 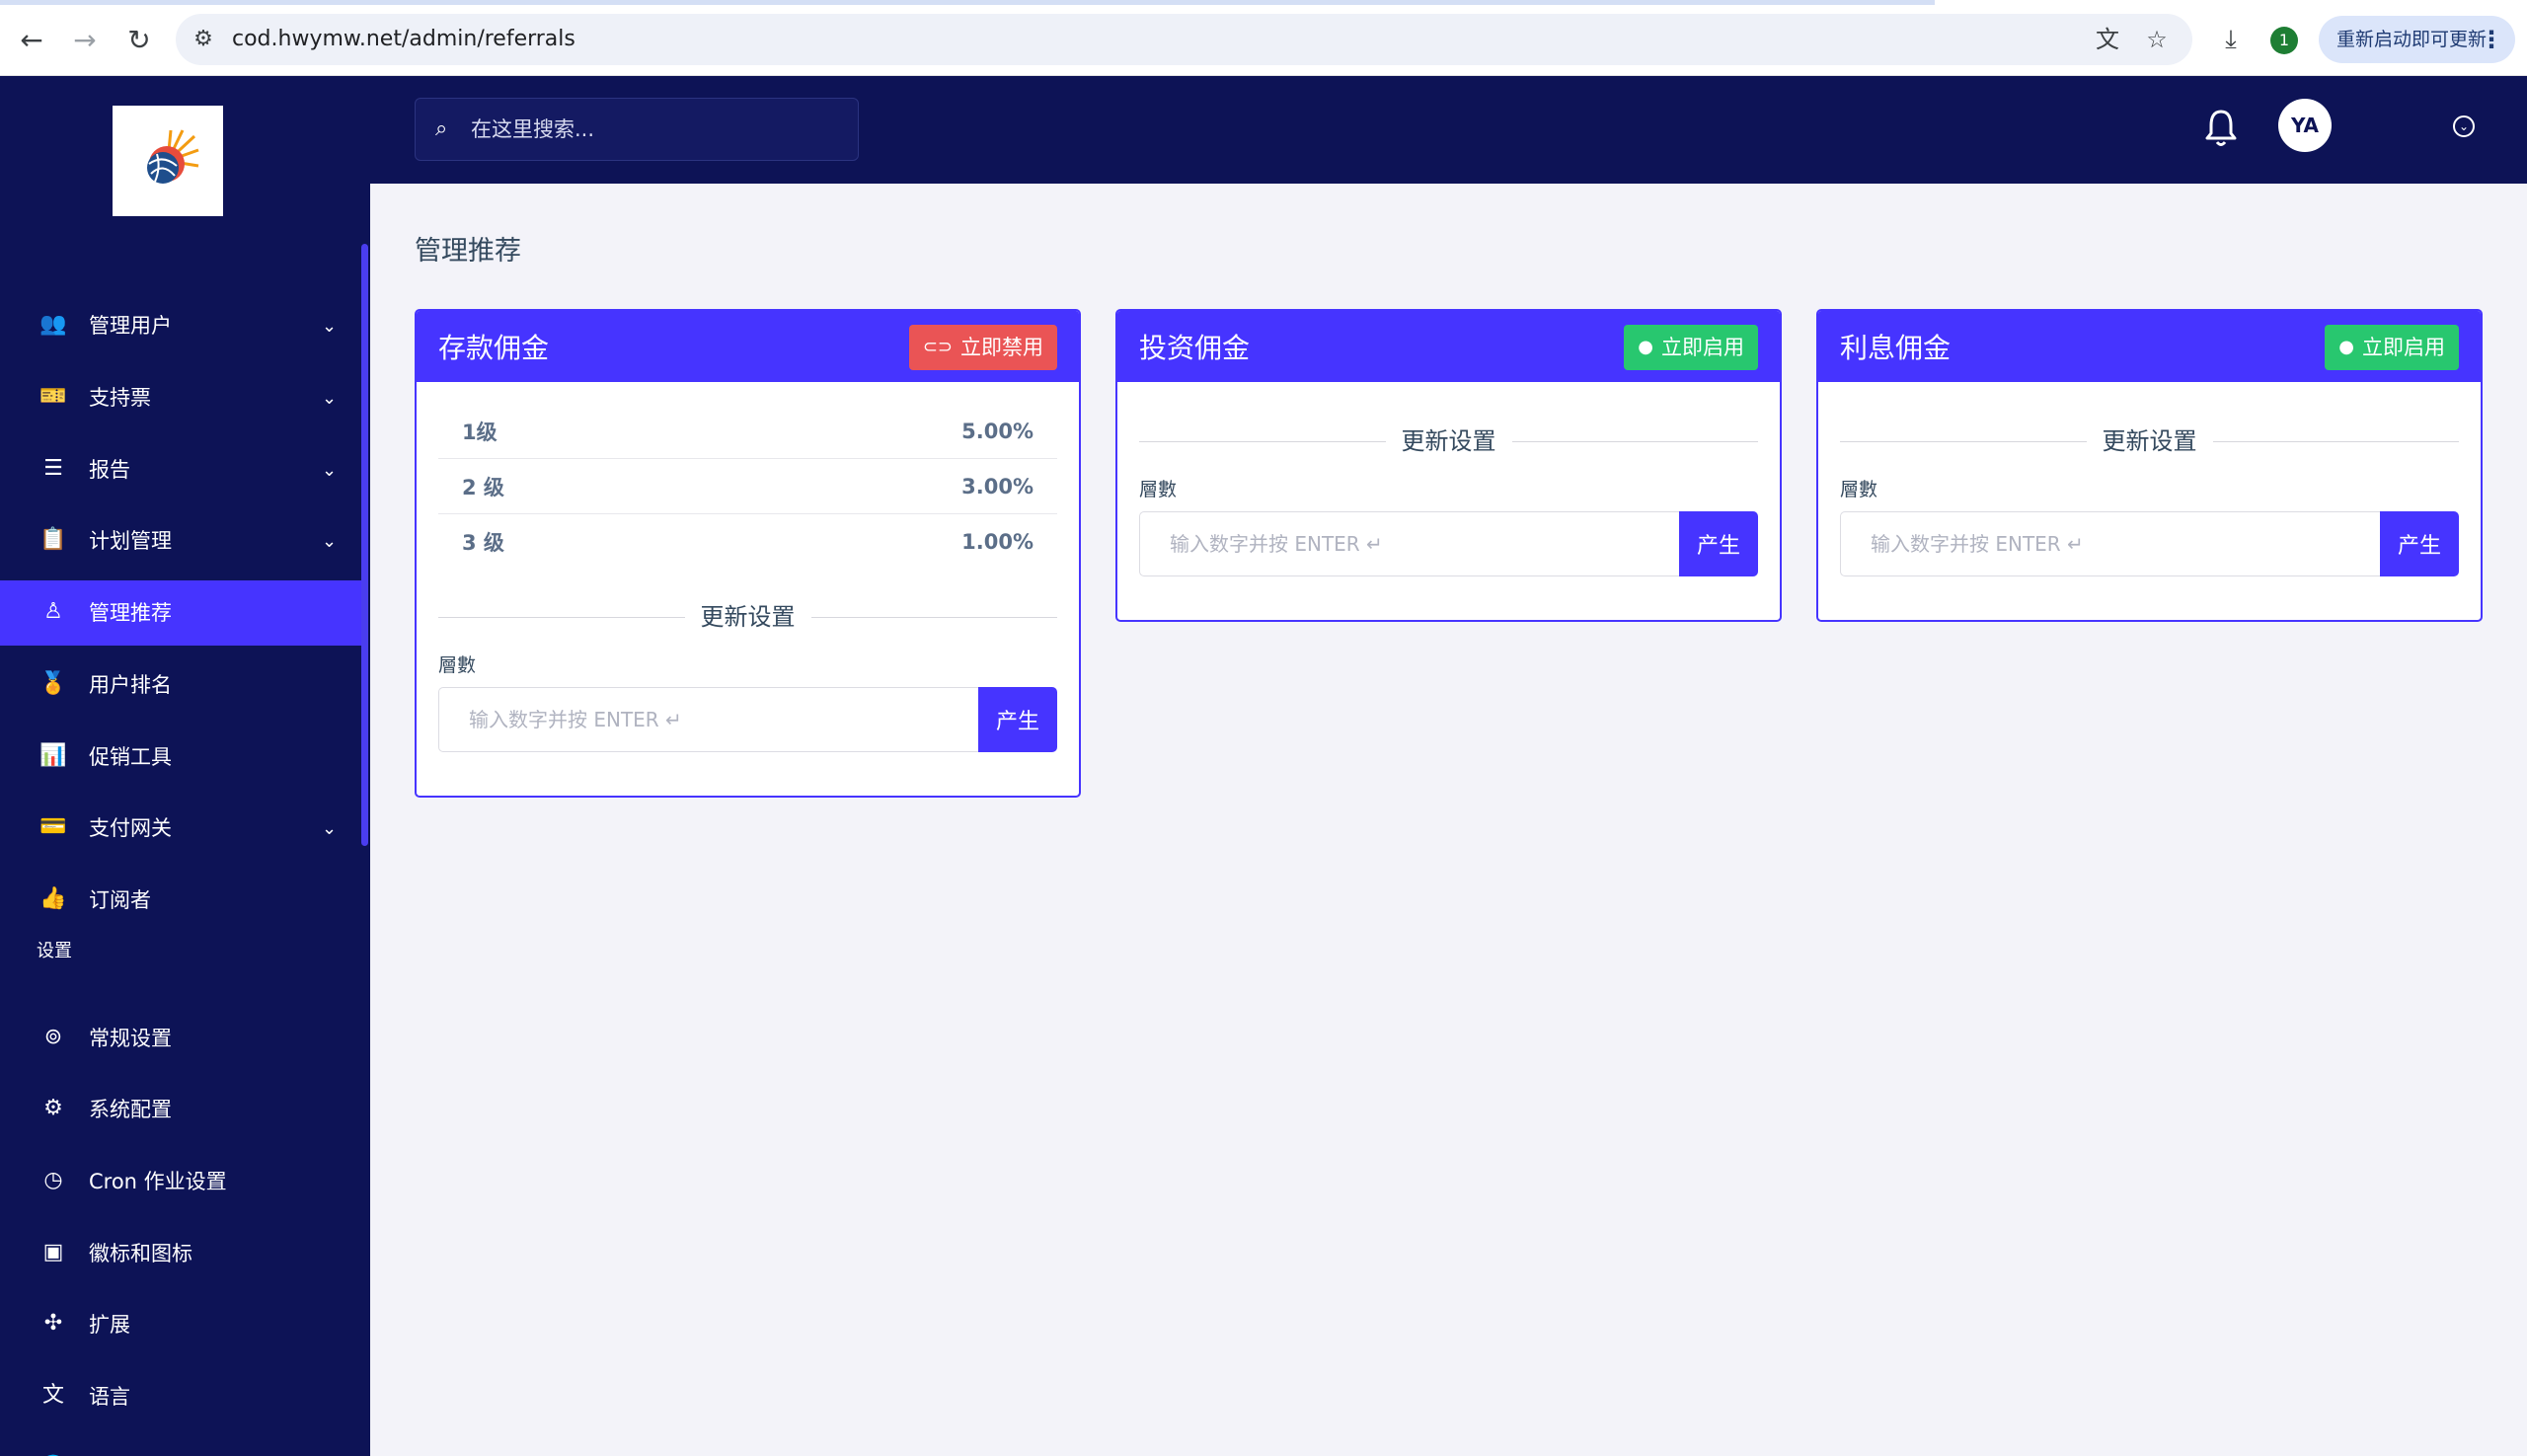 What do you see at coordinates (52, 1395) in the screenshot?
I see `language-icon: 文` at bounding box center [52, 1395].